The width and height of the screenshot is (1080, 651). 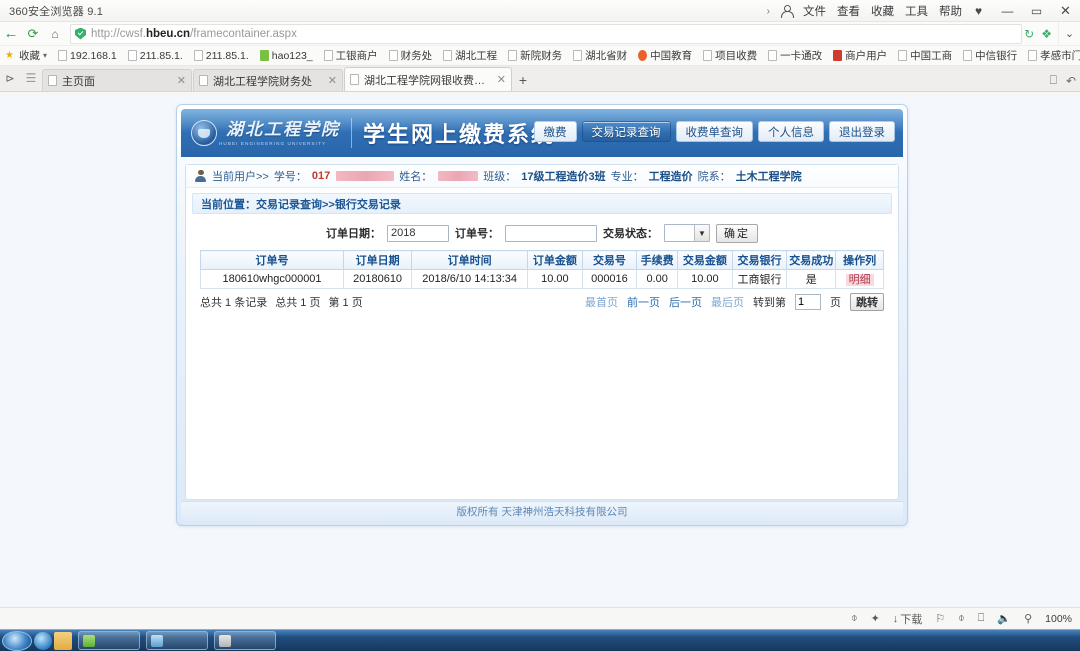 What do you see at coordinates (31, 78) in the screenshot?
I see `tab-list-icon: ☰` at bounding box center [31, 78].